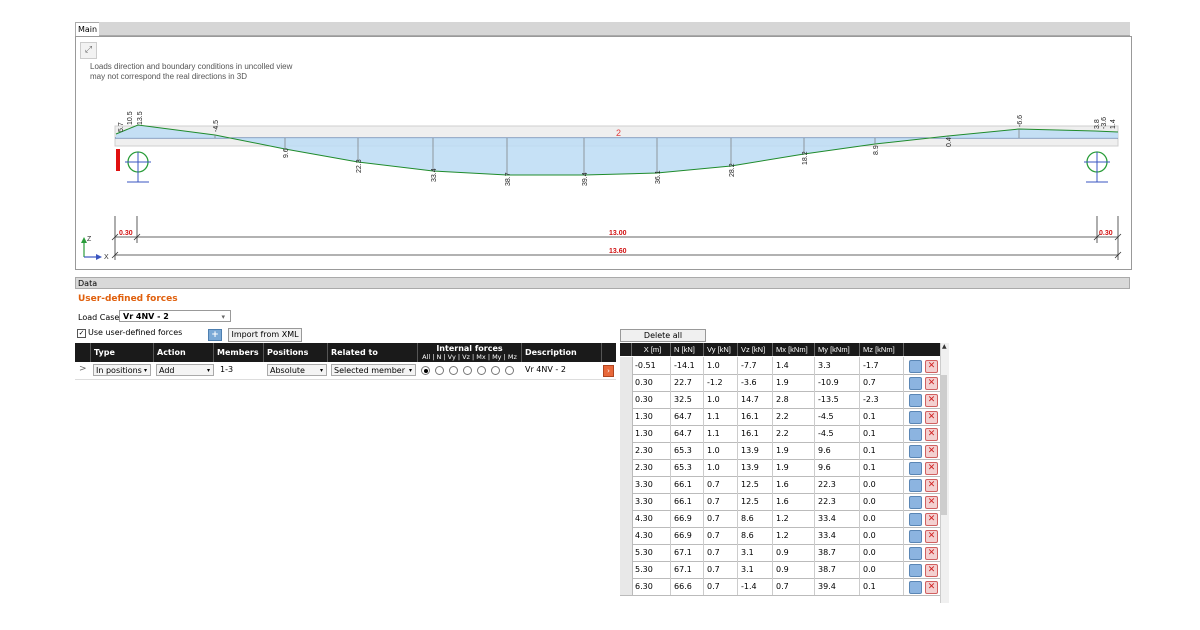 This screenshot has width=1200, height=630. I want to click on radio-all, so click(425, 370).